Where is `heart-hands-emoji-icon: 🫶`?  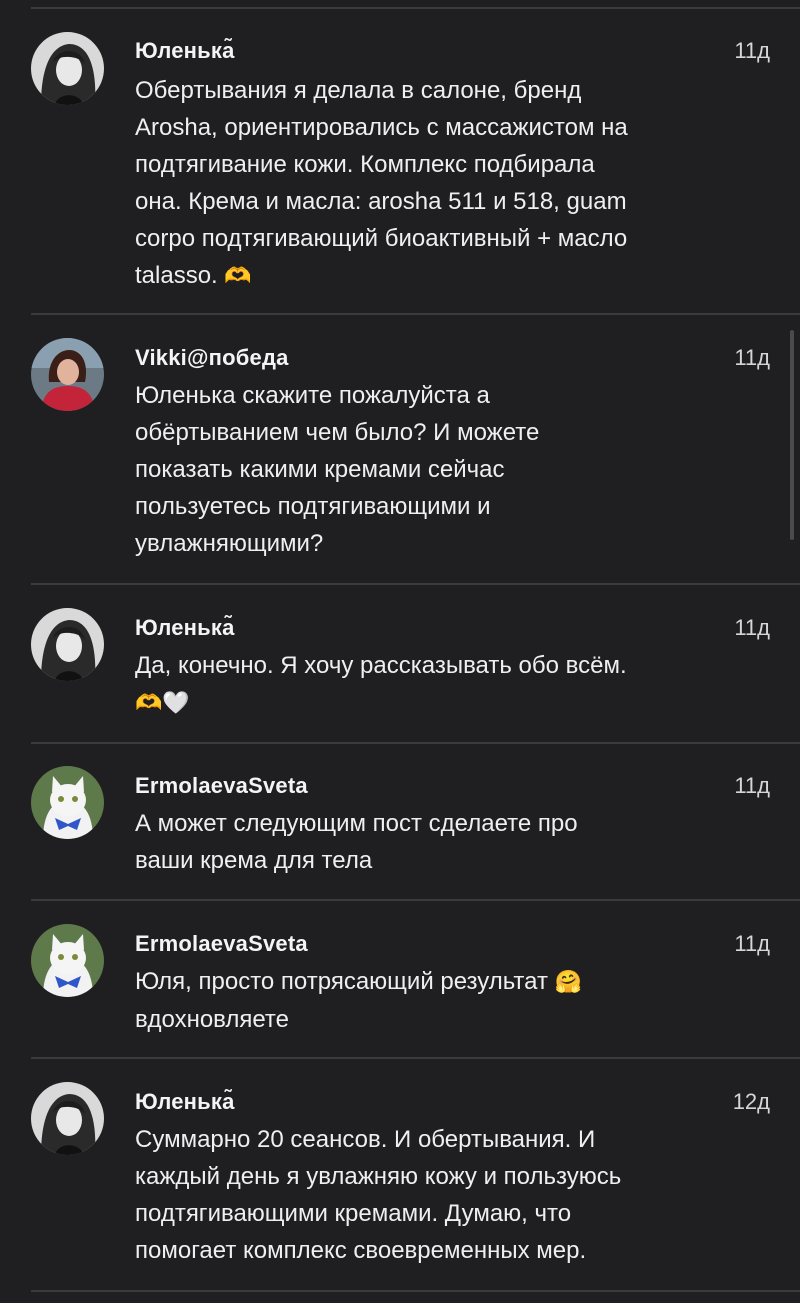
heart-hands-emoji-icon: 🫶 is located at coordinates (238, 276).